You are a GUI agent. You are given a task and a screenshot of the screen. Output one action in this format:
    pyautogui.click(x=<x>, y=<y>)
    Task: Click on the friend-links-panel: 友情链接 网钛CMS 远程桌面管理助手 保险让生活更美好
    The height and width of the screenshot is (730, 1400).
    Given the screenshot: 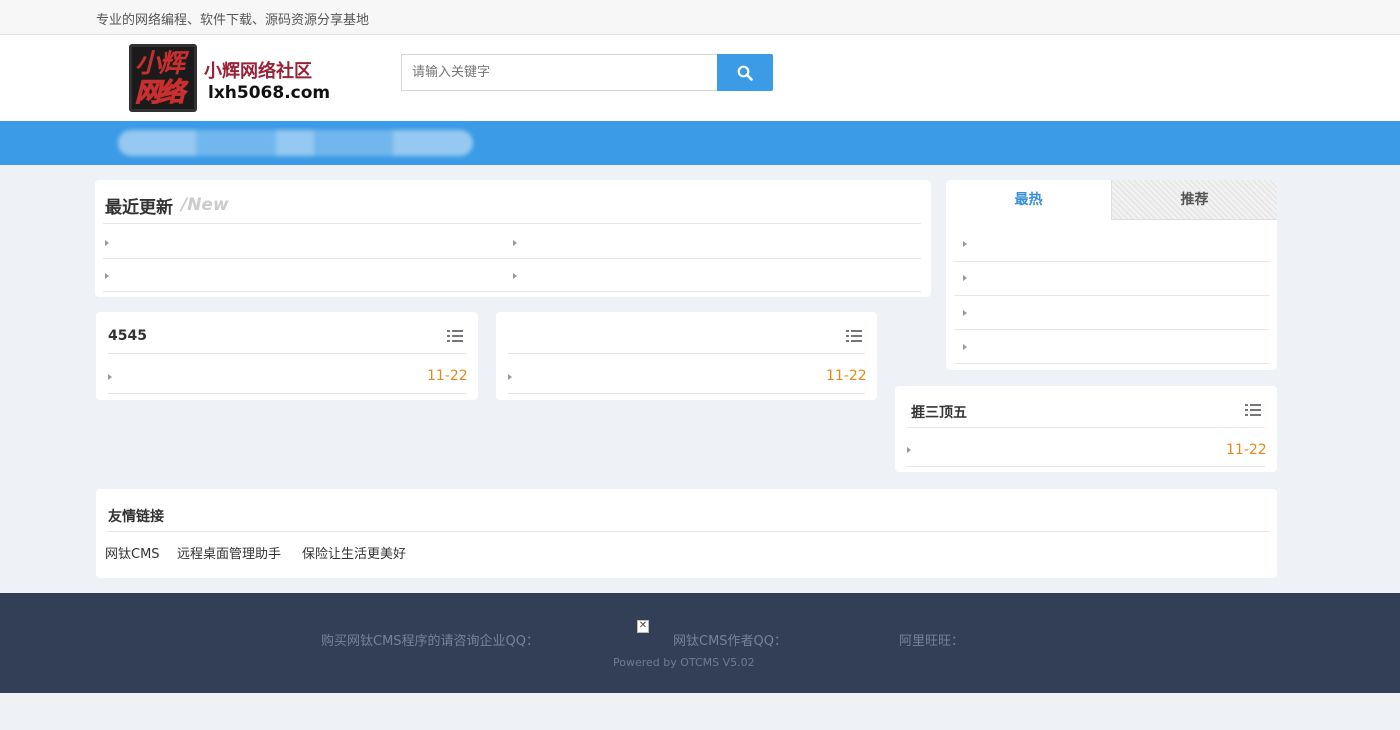 What is the action you would take?
    pyautogui.click(x=686, y=533)
    